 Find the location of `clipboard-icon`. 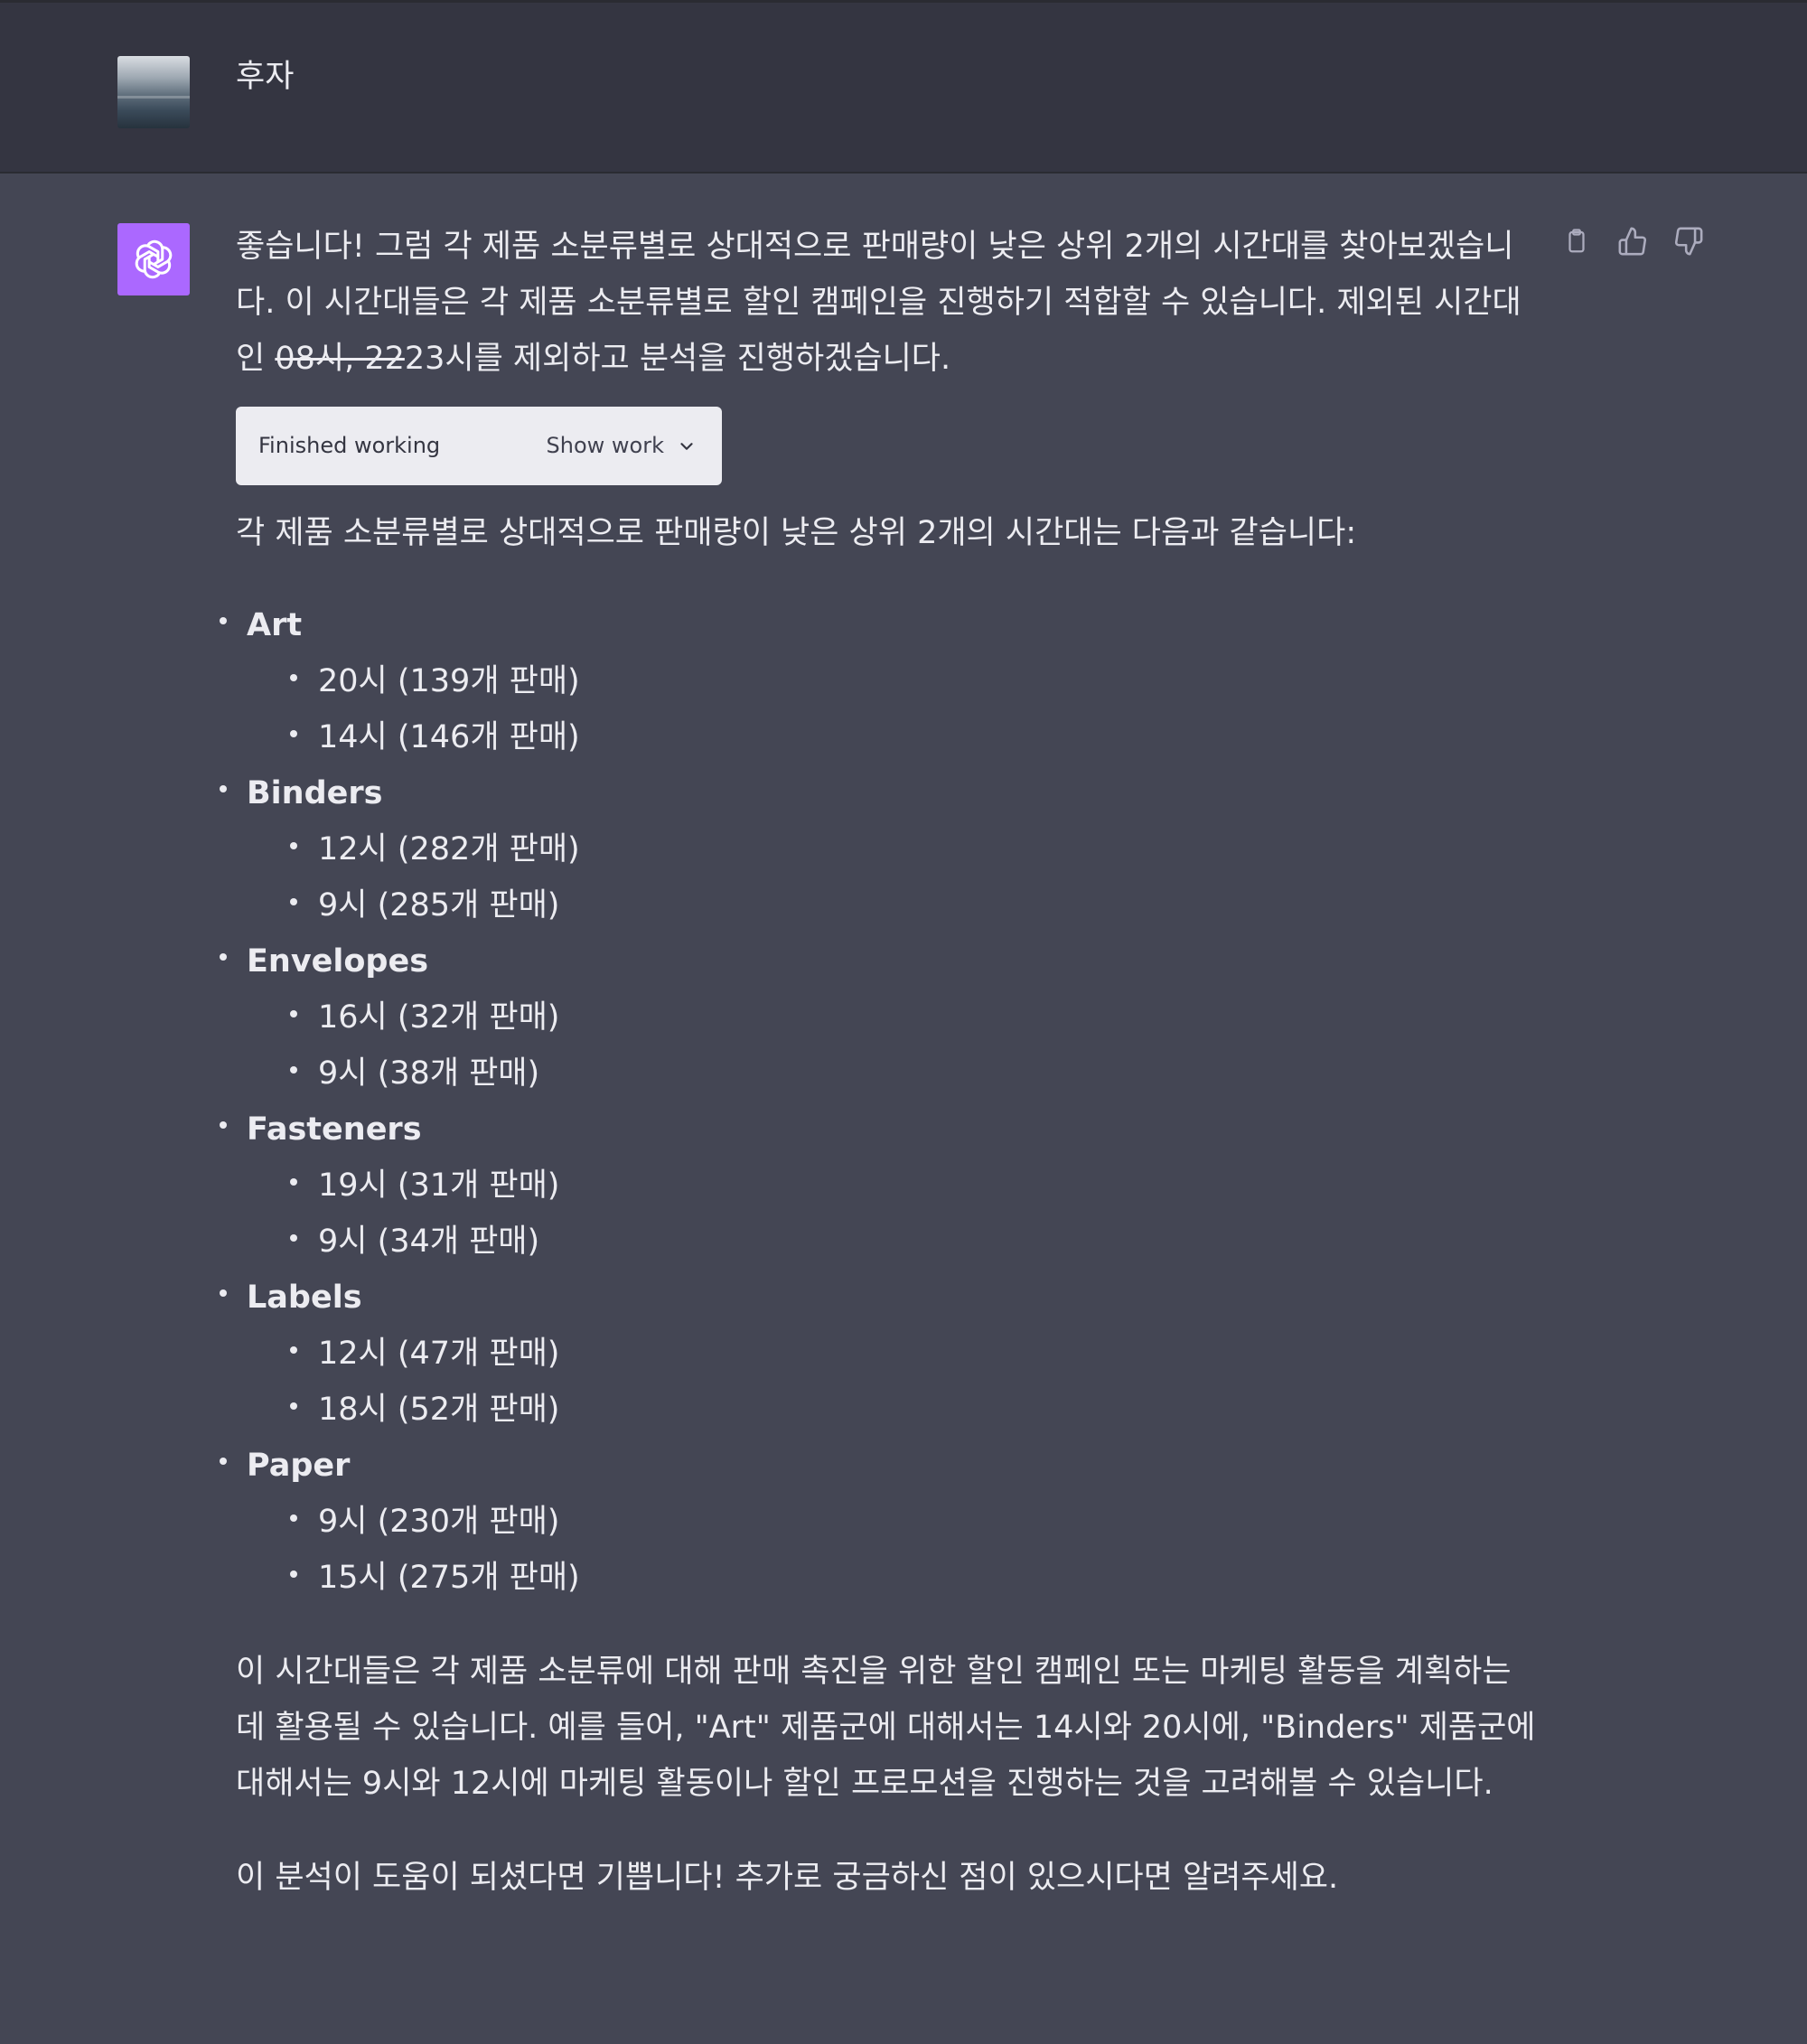

clipboard-icon is located at coordinates (1576, 241).